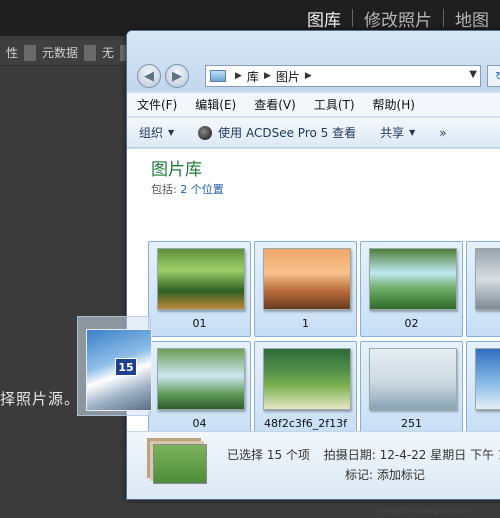  Describe the element at coordinates (199, 323) in the screenshot. I see `thumbnail-filename: 01` at that location.